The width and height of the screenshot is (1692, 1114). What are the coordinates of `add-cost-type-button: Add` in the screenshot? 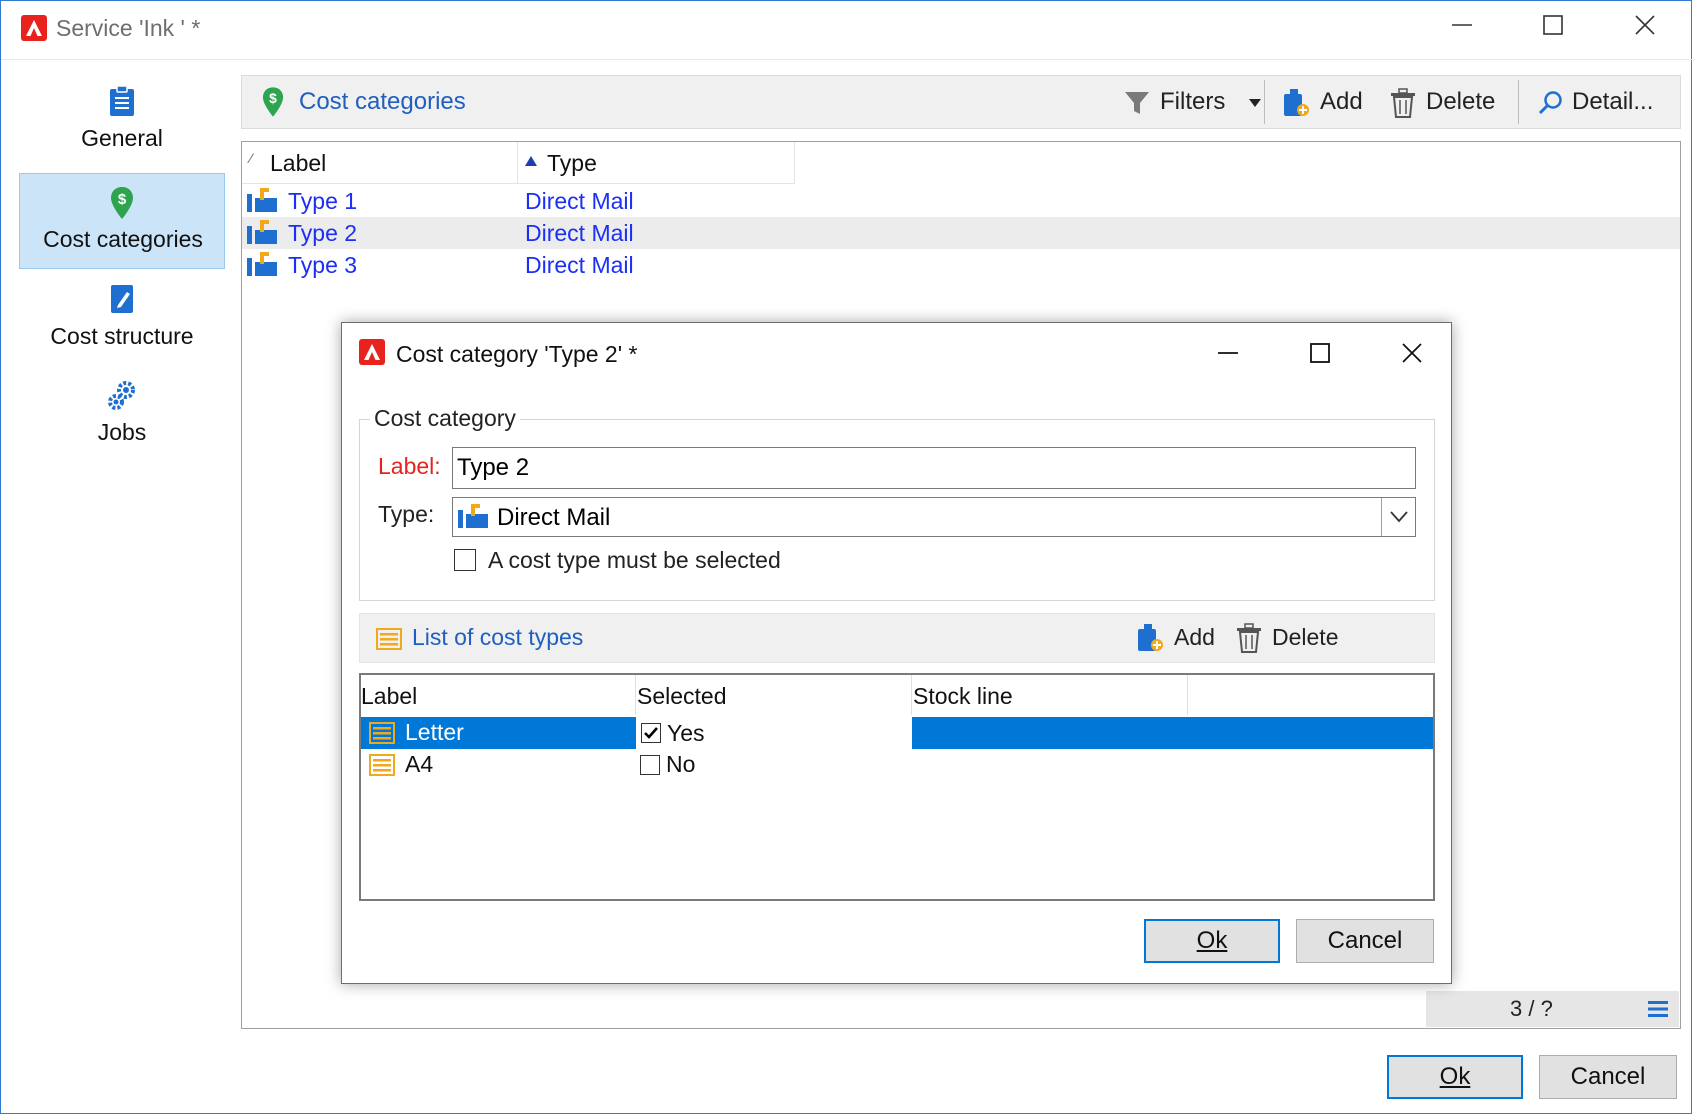 It's located at (1181, 638).